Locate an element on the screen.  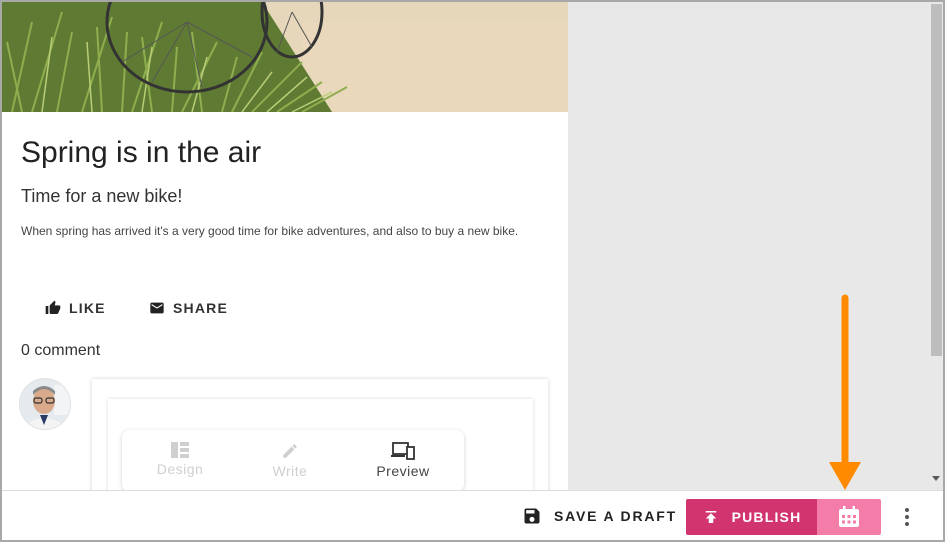
publish-button: PUBLISH is located at coordinates (751, 517).